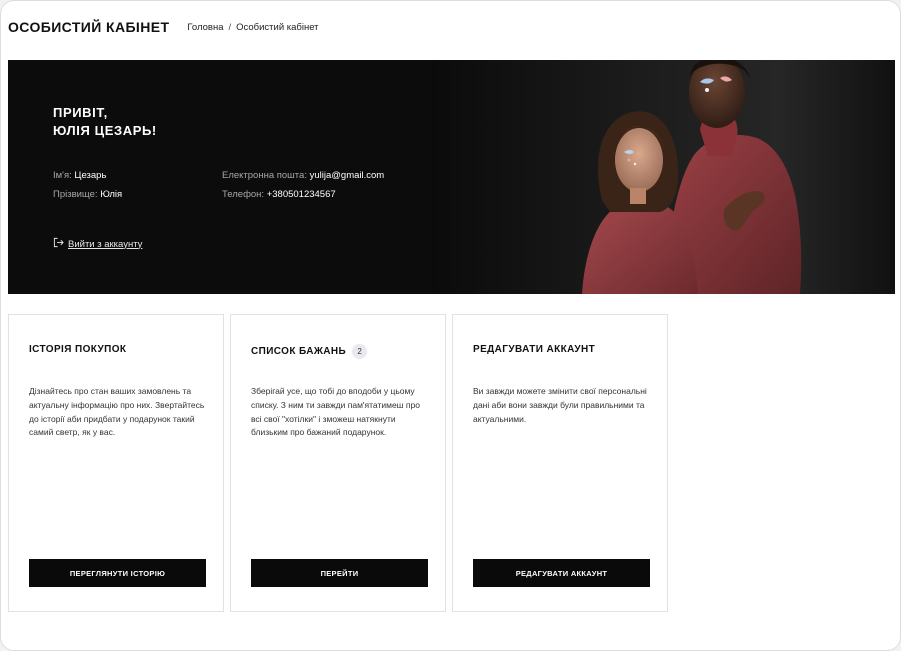  Describe the element at coordinates (360, 351) in the screenshot. I see `wishlist-count-badge: 2` at that location.